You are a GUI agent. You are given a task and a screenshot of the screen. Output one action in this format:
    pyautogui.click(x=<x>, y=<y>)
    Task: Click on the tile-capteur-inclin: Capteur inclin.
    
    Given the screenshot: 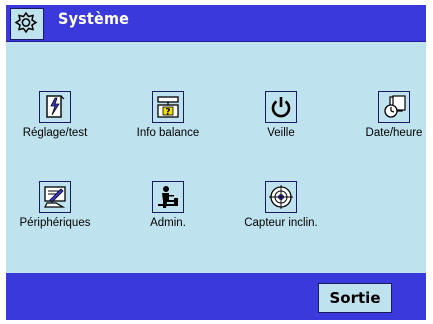 What is the action you would take?
    pyautogui.click(x=281, y=205)
    